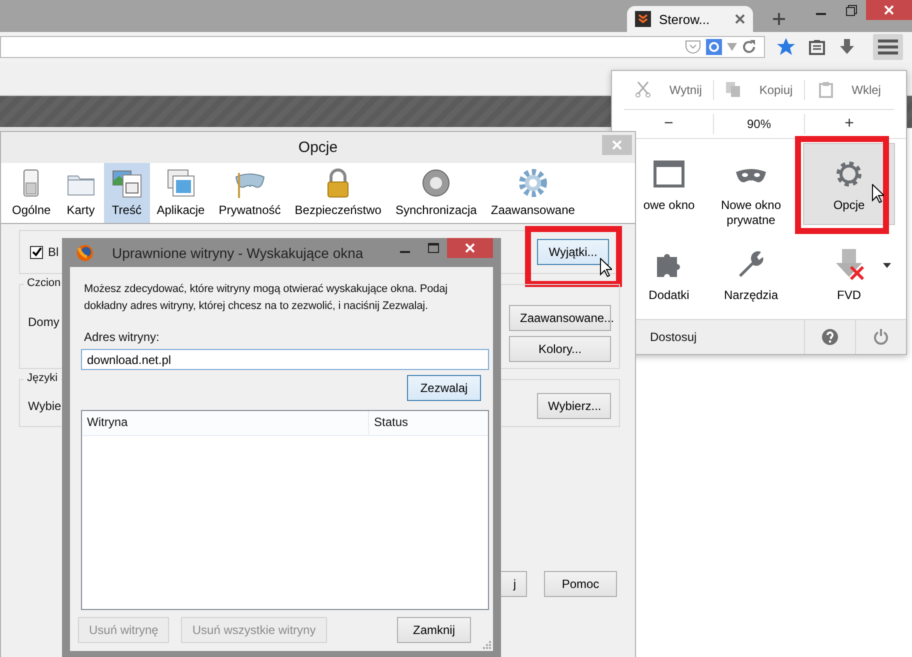  What do you see at coordinates (847, 47) in the screenshot?
I see `download-icon` at bounding box center [847, 47].